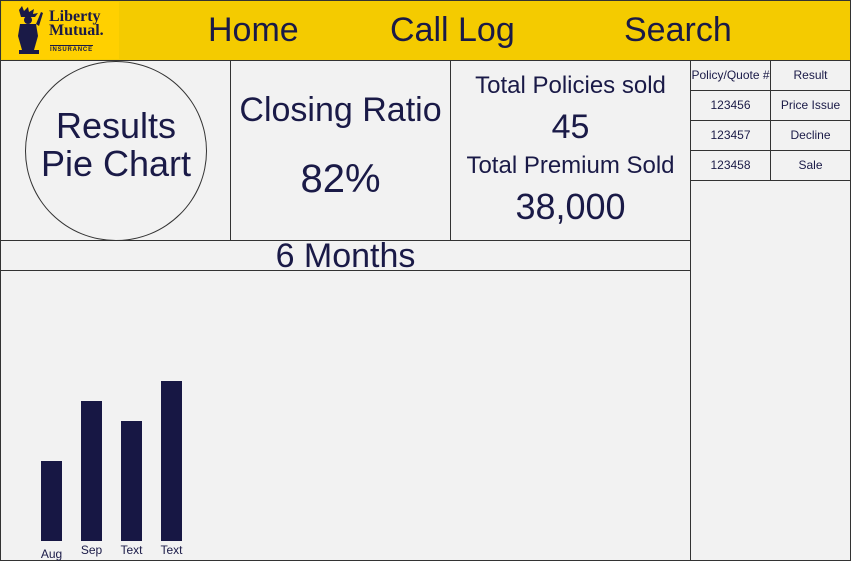  Describe the element at coordinates (116, 144) in the screenshot. I see `pie-chart-label: Results Pie Chart` at that location.